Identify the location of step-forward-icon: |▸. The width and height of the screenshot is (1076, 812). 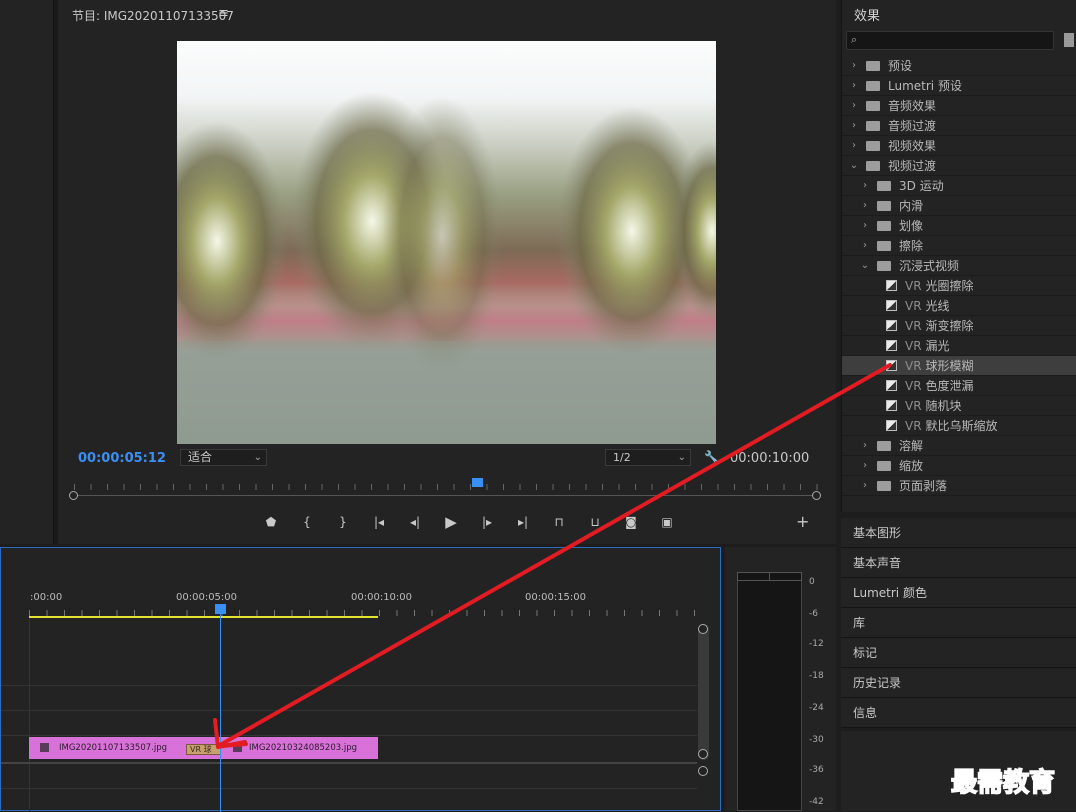
(487, 522).